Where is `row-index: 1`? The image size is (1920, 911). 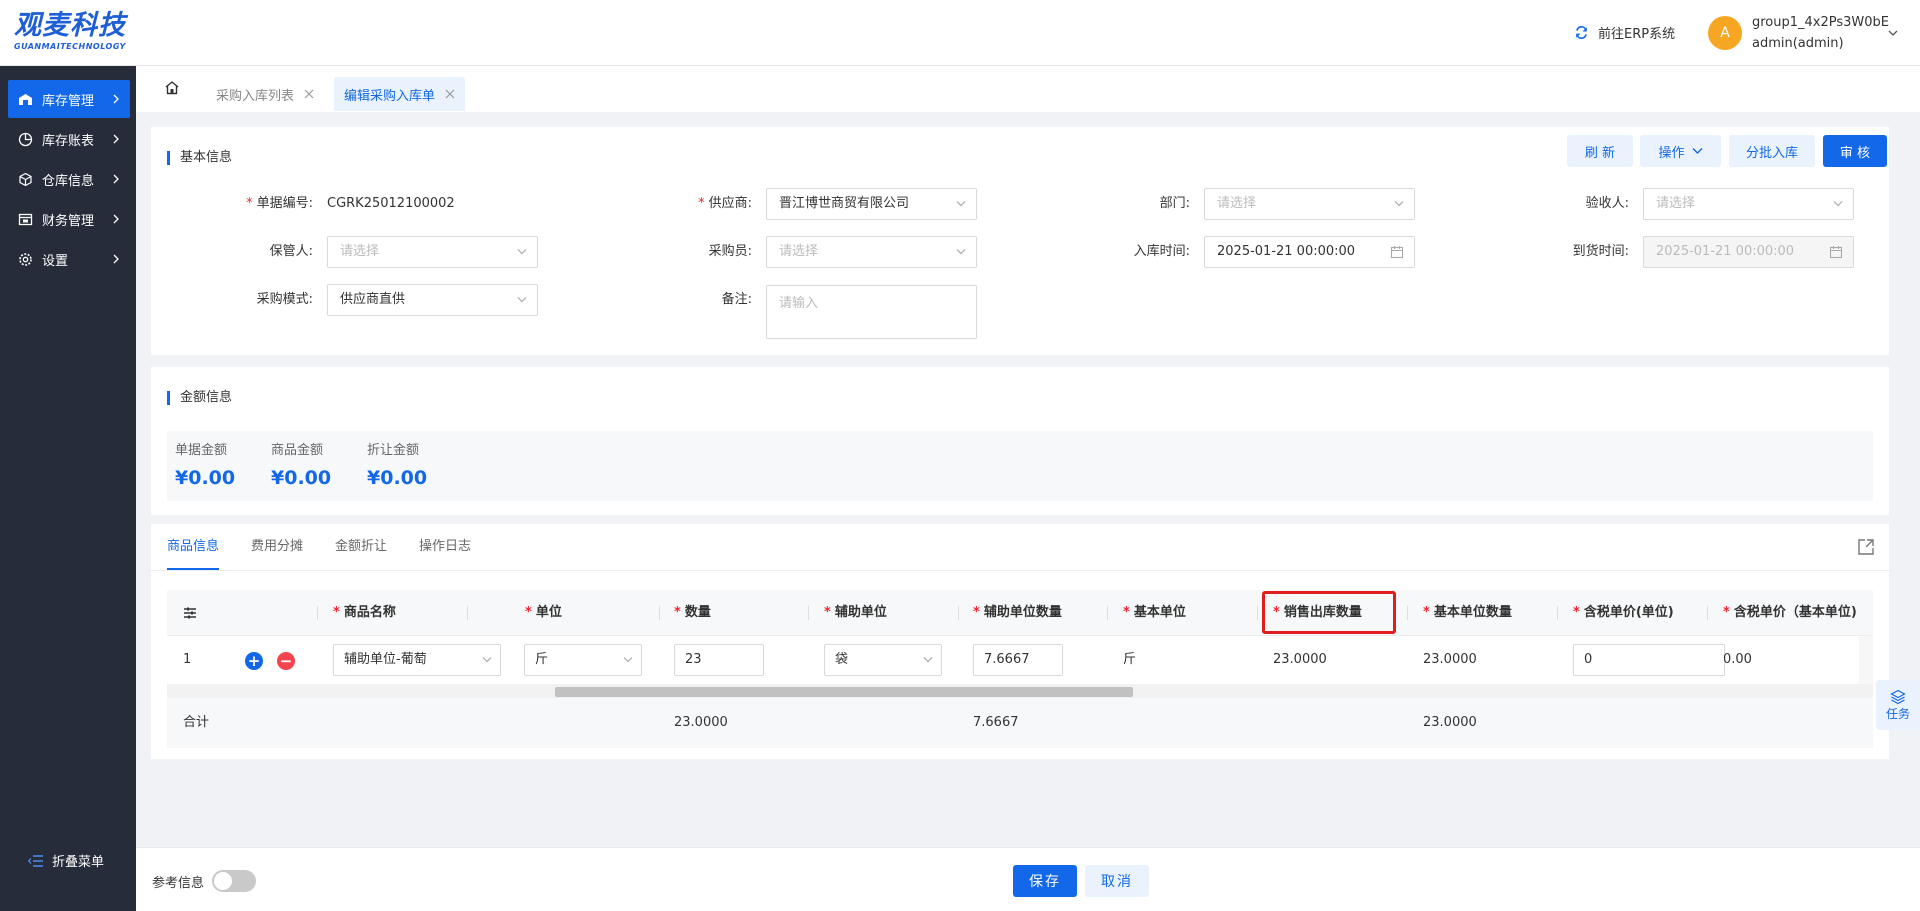
row-index: 1 is located at coordinates (187, 659).